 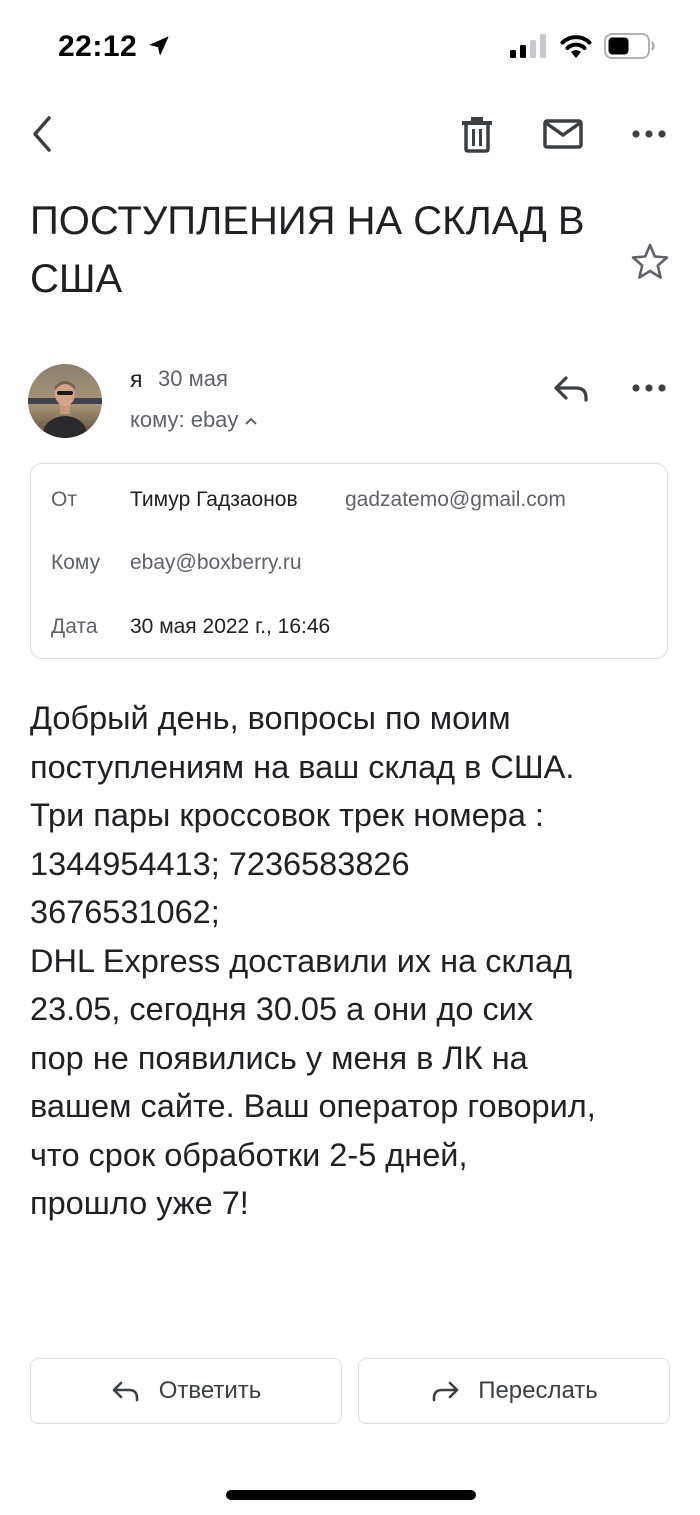 I want to click on battery-icon, so click(x=629, y=46).